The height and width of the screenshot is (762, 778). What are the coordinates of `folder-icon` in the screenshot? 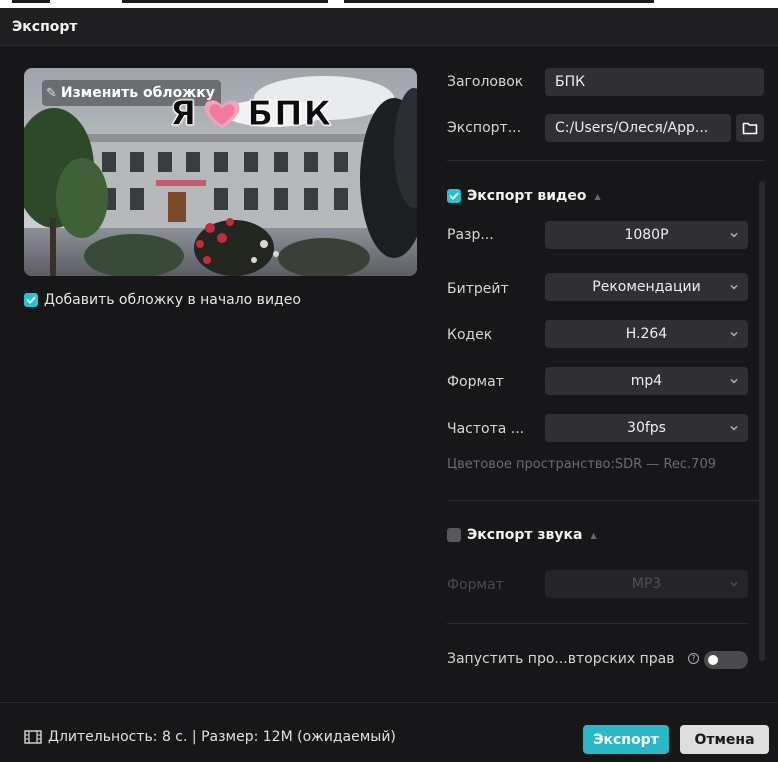 It's located at (750, 128).